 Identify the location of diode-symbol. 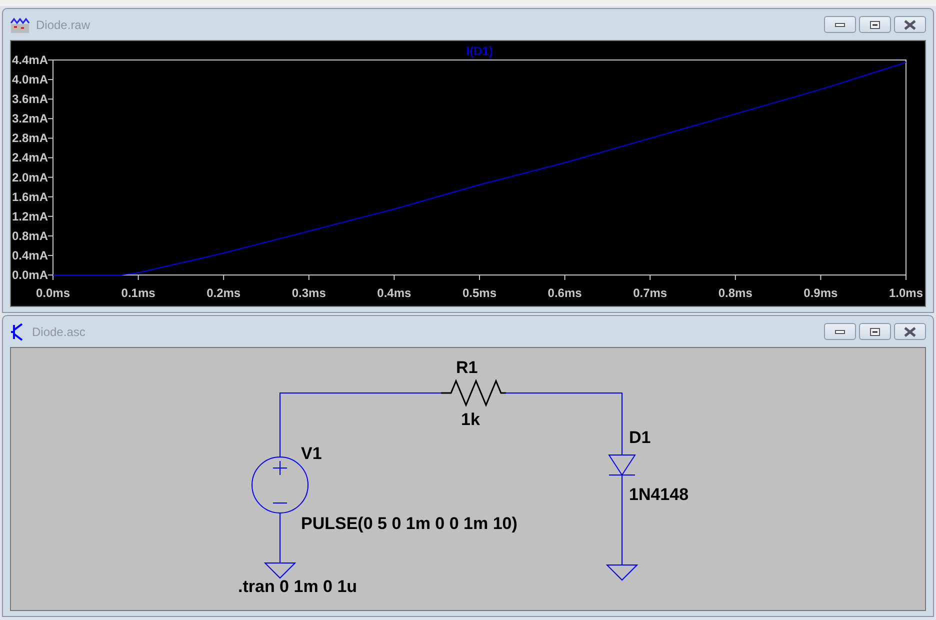
(622, 465).